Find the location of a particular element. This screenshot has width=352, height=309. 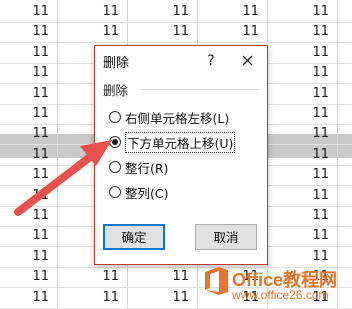

office-logo-icon is located at coordinates (216, 281).